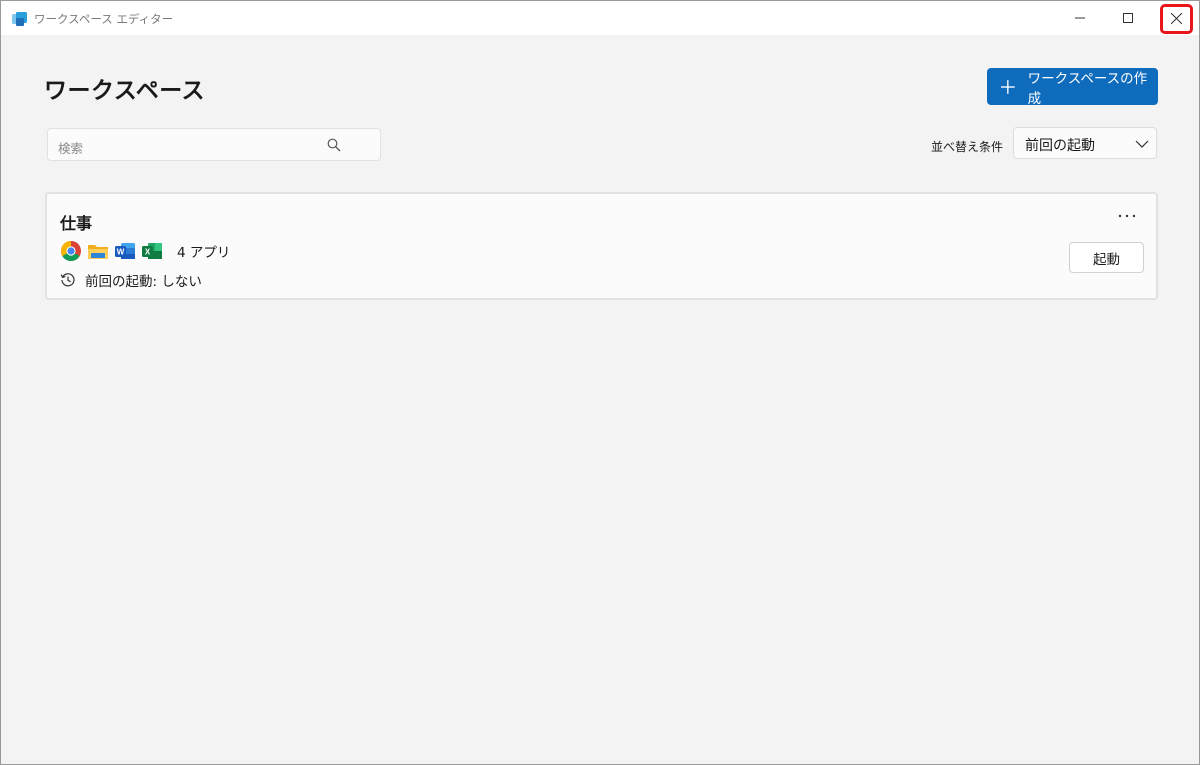 The width and height of the screenshot is (1200, 765). I want to click on history-icon, so click(67, 280).